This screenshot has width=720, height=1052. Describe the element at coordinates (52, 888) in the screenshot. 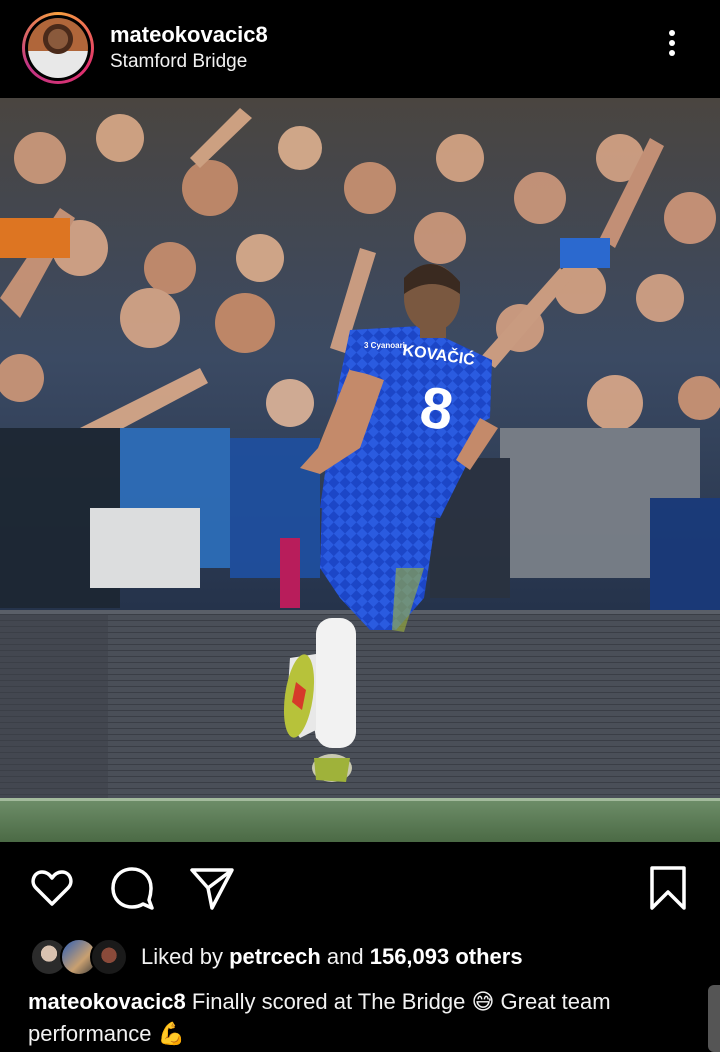

I see `heart-icon` at that location.